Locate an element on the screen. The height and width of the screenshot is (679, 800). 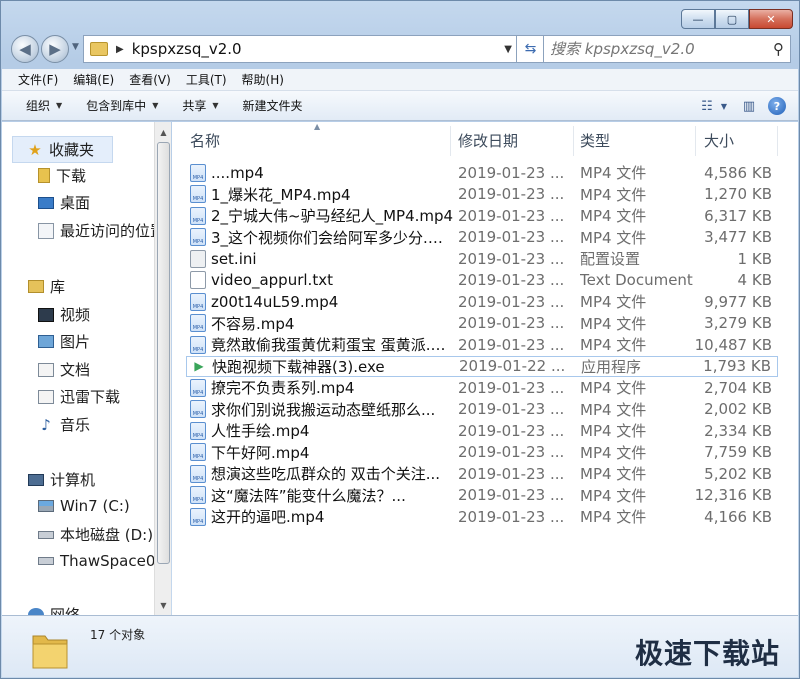
file-name: 2_宁城大伟~驴马经纪人_MP4.mp4 is located at coordinates (334, 215).